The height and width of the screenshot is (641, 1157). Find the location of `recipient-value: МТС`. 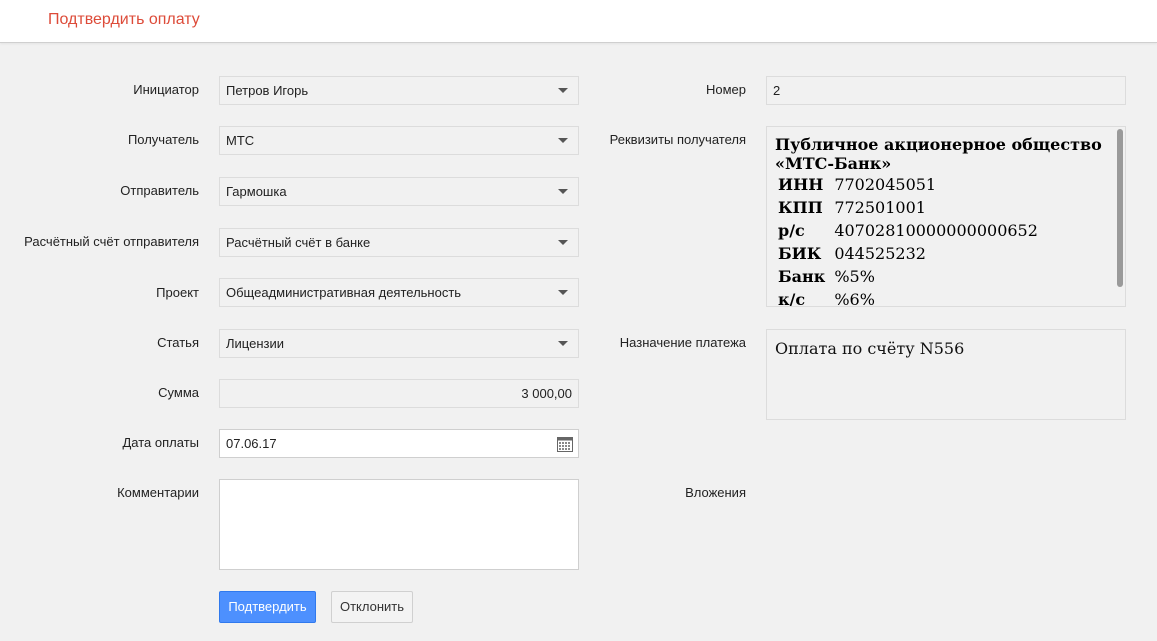

recipient-value: МТС is located at coordinates (240, 140).